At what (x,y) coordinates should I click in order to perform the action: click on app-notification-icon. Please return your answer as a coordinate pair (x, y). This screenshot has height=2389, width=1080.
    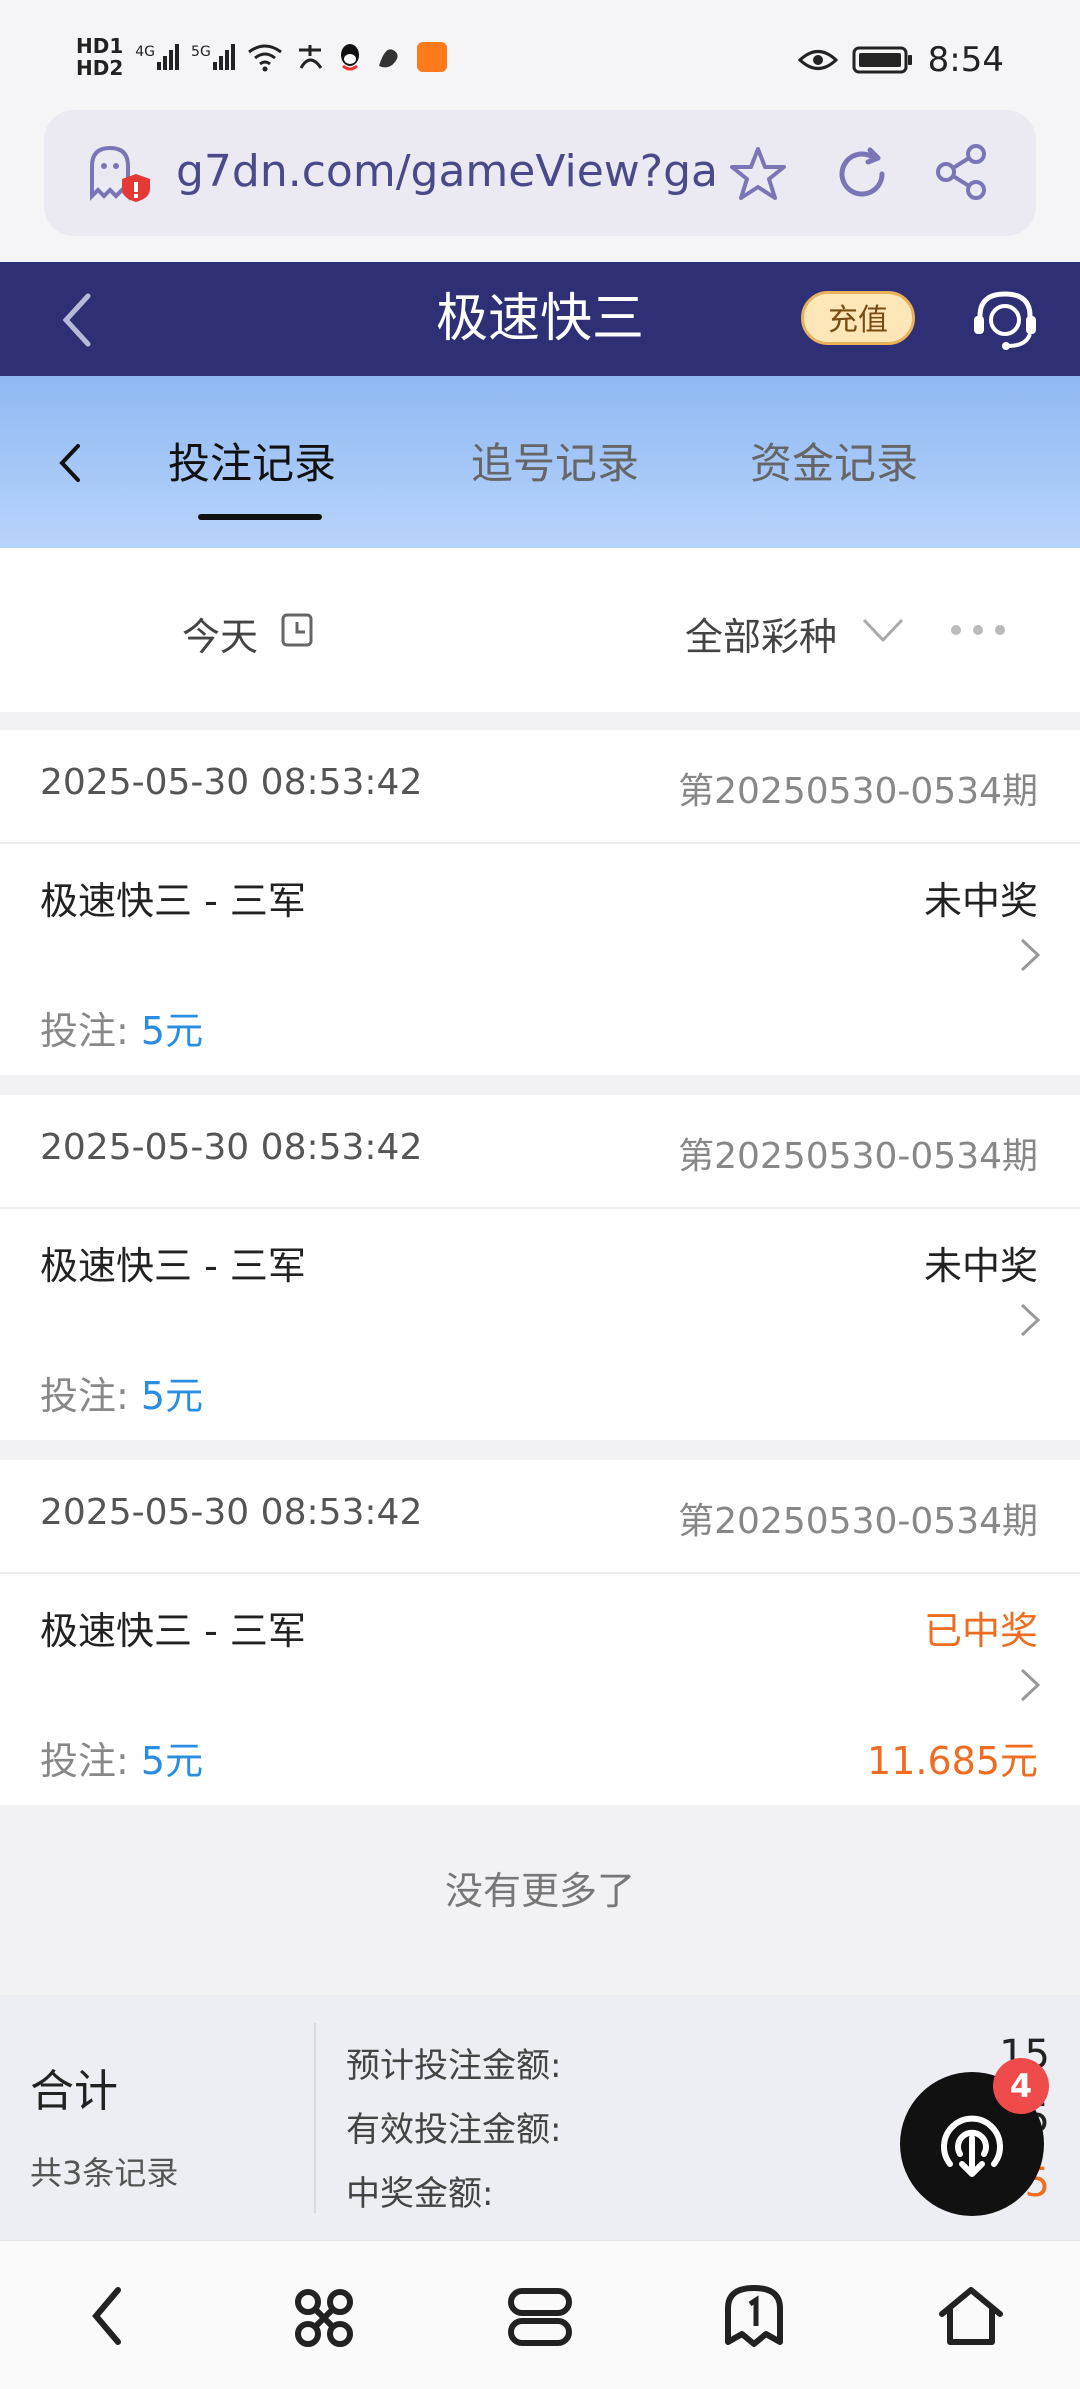
    Looking at the image, I should click on (388, 58).